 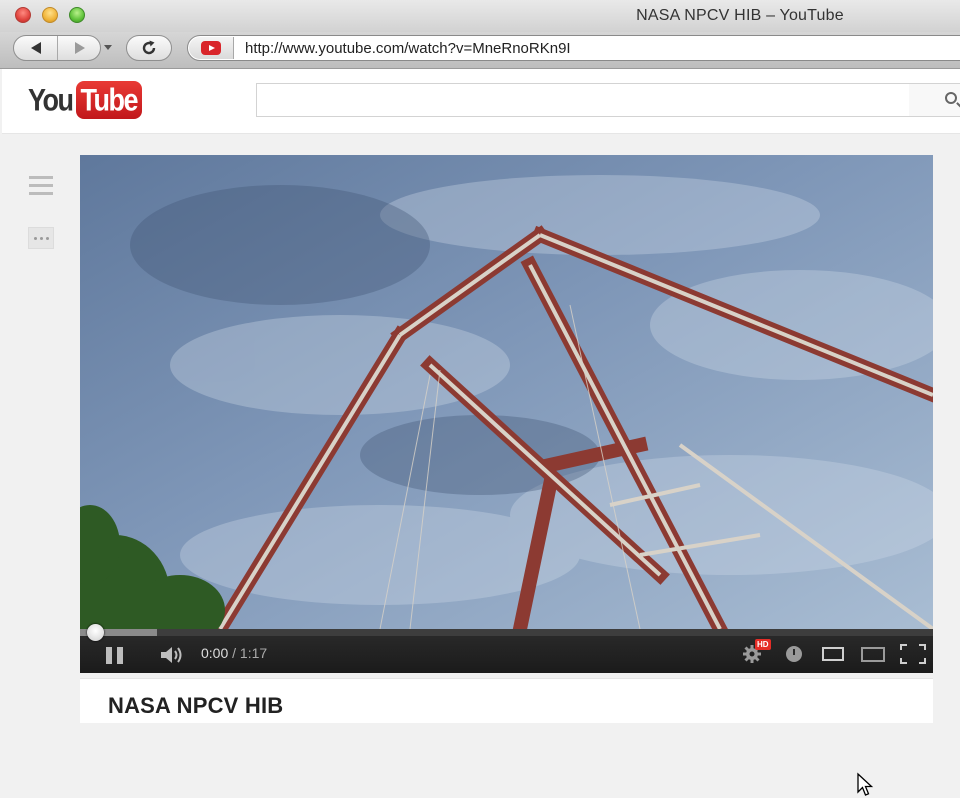 I want to click on search-button, so click(x=934, y=100).